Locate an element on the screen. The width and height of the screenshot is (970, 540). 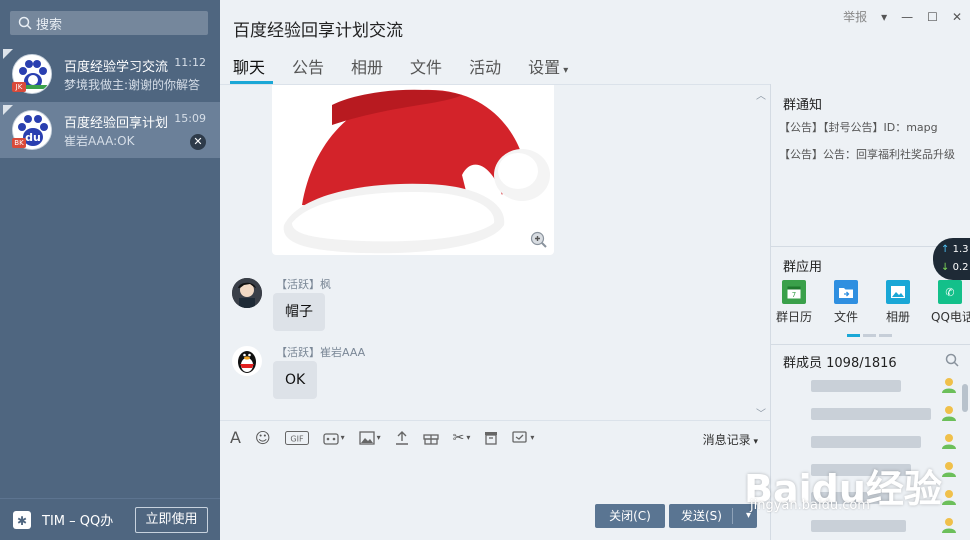
message-sender: 【活跃】枫 is located at coordinates (303, 284).